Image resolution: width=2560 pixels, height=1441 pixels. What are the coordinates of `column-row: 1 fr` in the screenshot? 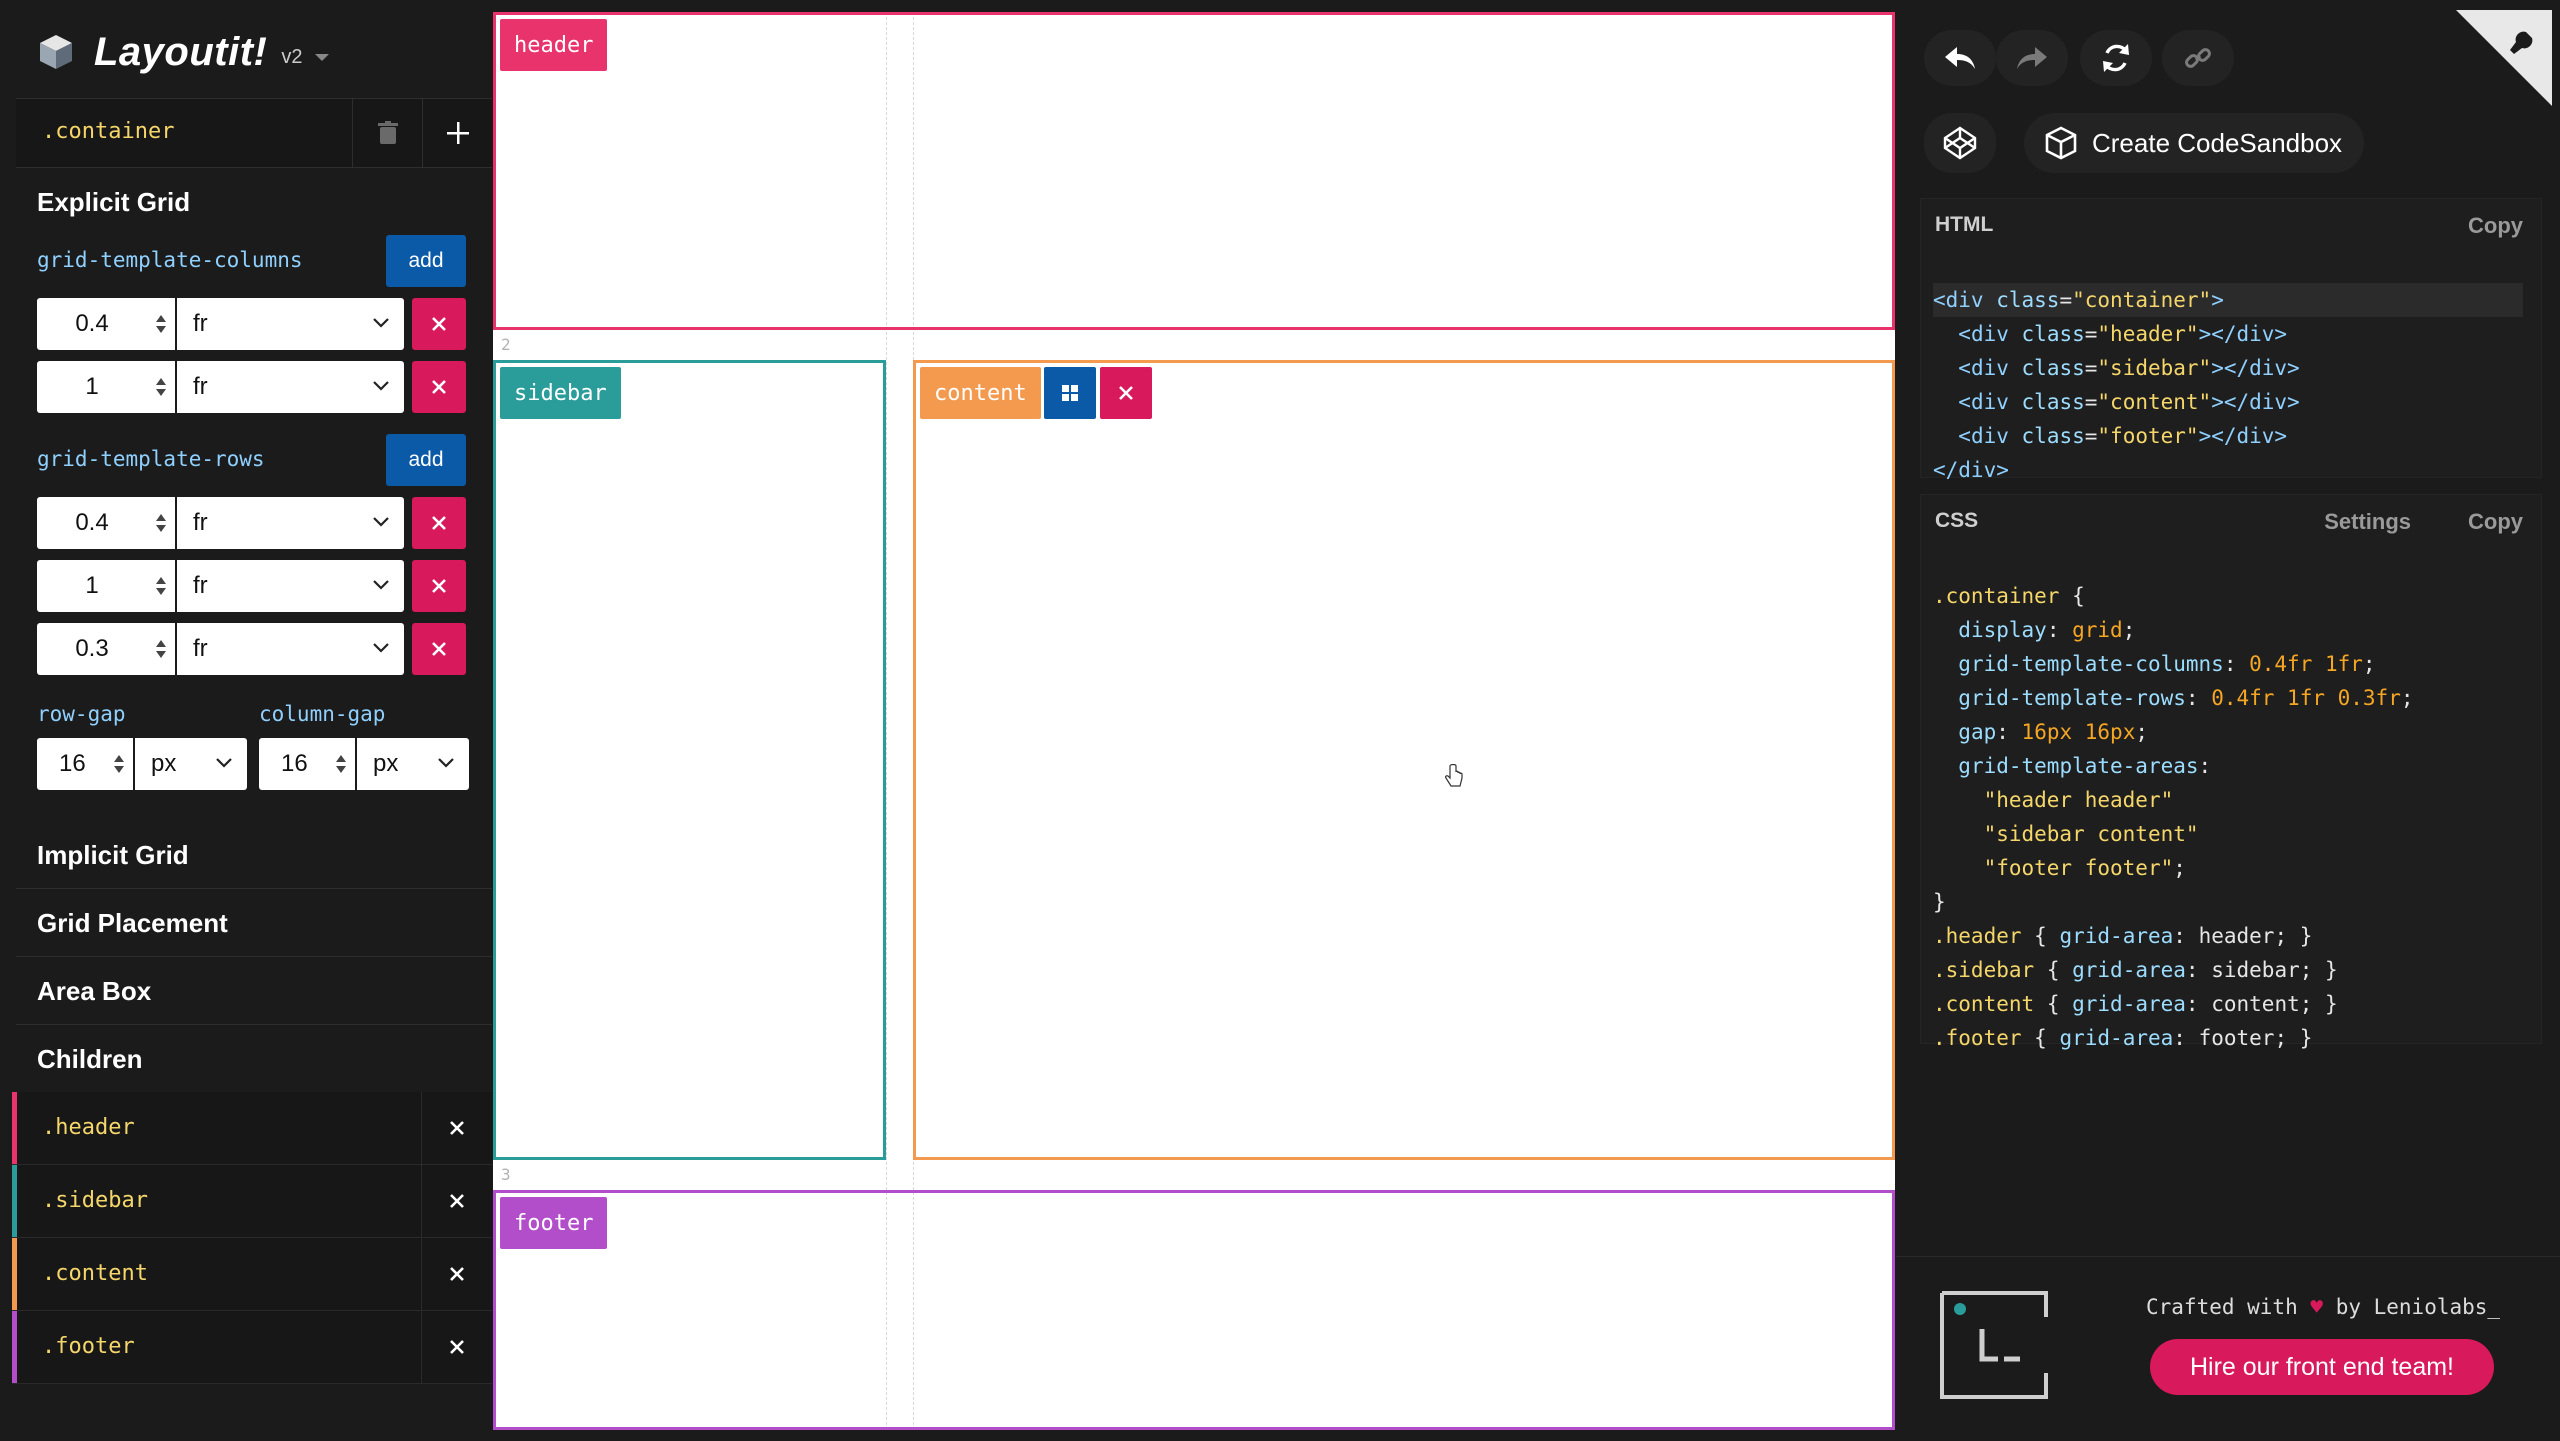 It's located at (251, 387).